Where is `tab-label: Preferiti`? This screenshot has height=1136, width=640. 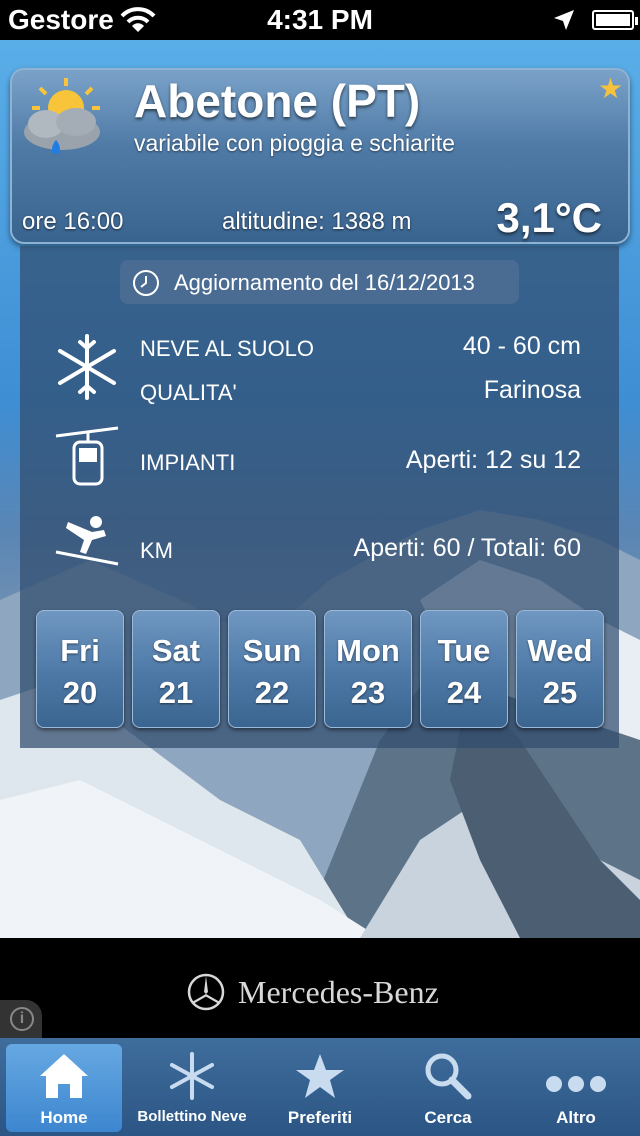
tab-label: Preferiti is located at coordinates (320, 1117).